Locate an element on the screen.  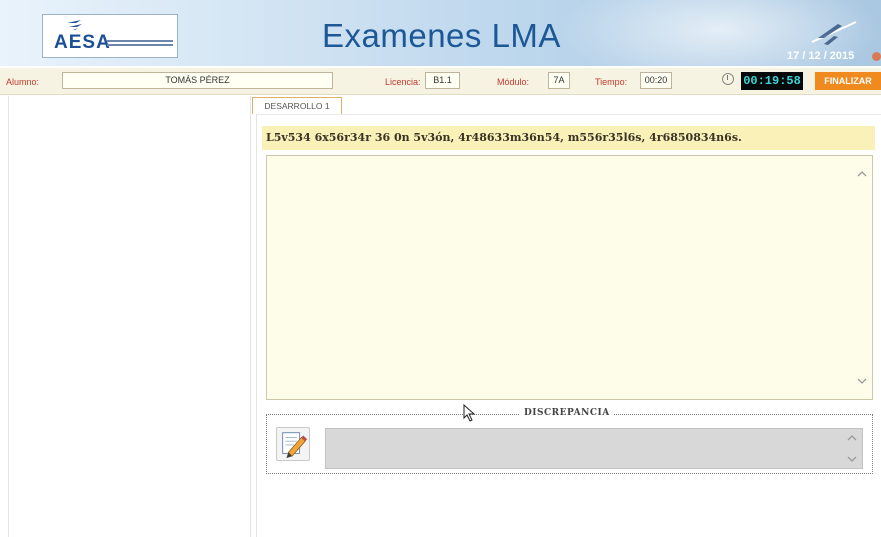
aesa-logo: AESA is located at coordinates (110, 36).